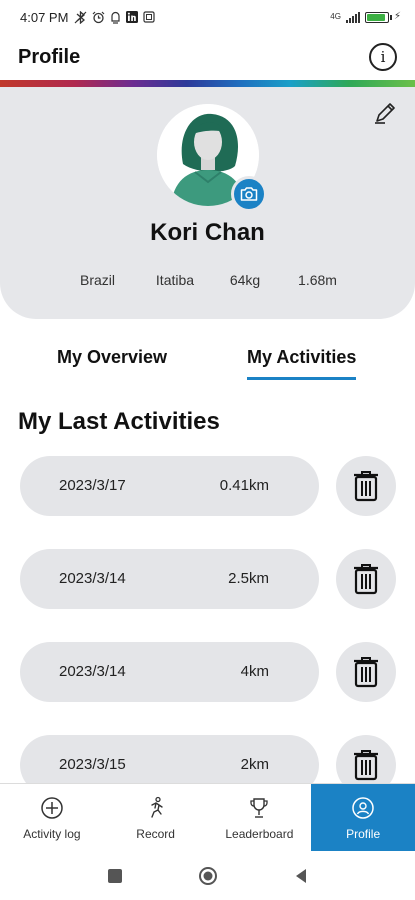 Image resolution: width=415 pixels, height=900 pixels. What do you see at coordinates (259, 833) in the screenshot?
I see `nav-label: Leaderboard` at bounding box center [259, 833].